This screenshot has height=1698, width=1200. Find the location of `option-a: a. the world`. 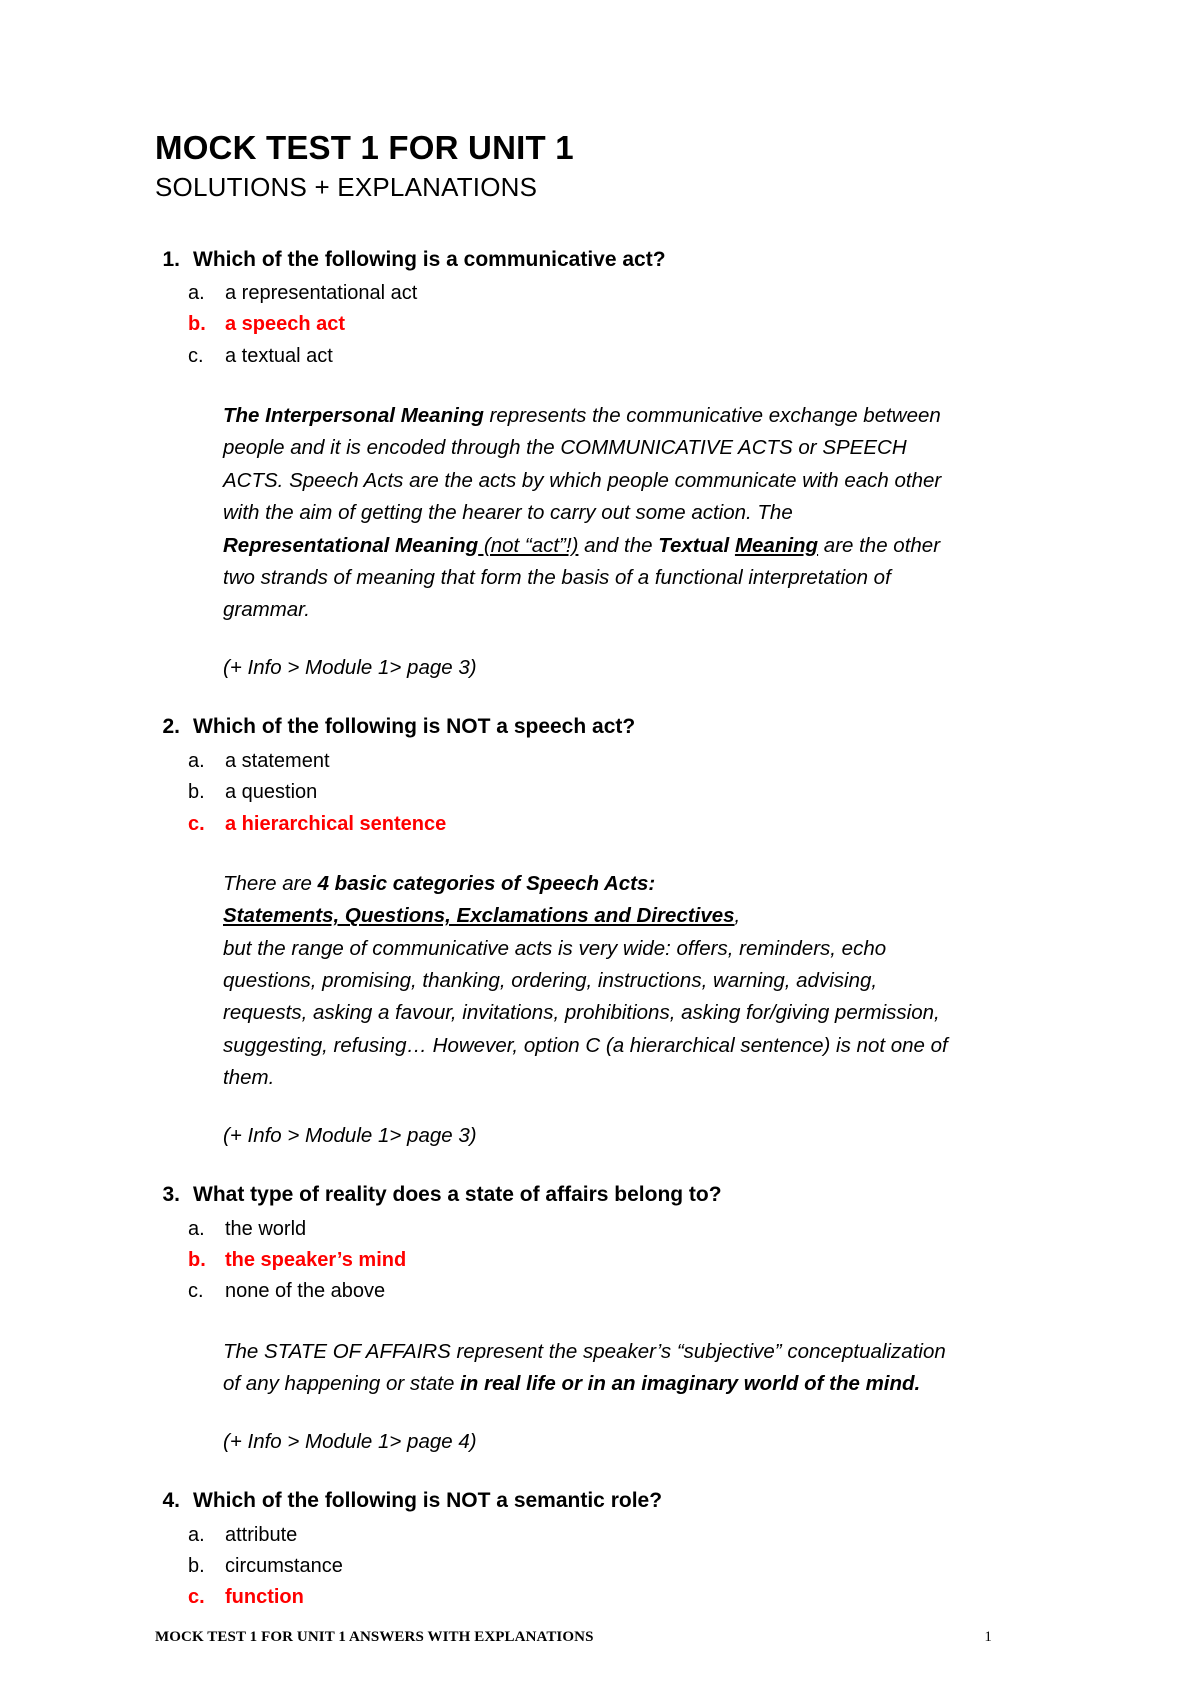

option-a: a. the world is located at coordinates (602, 1229).